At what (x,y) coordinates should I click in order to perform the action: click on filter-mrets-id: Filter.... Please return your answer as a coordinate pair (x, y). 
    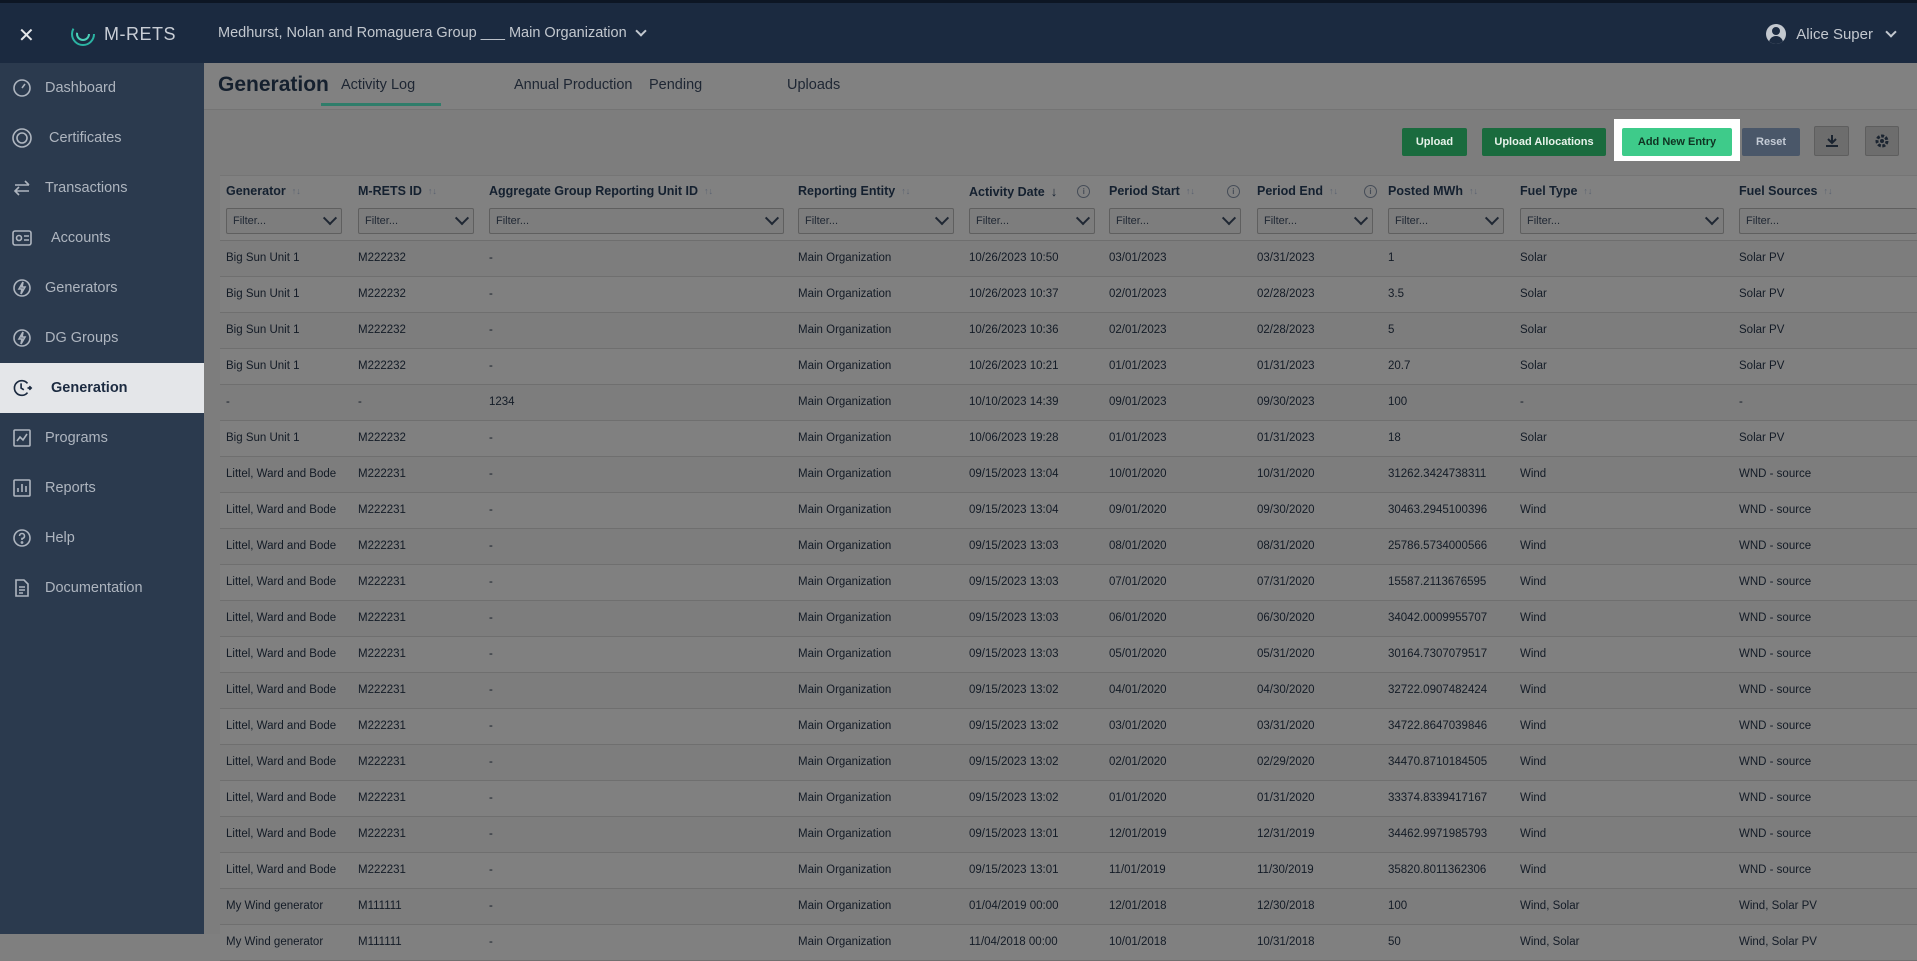
    Looking at the image, I should click on (416, 221).